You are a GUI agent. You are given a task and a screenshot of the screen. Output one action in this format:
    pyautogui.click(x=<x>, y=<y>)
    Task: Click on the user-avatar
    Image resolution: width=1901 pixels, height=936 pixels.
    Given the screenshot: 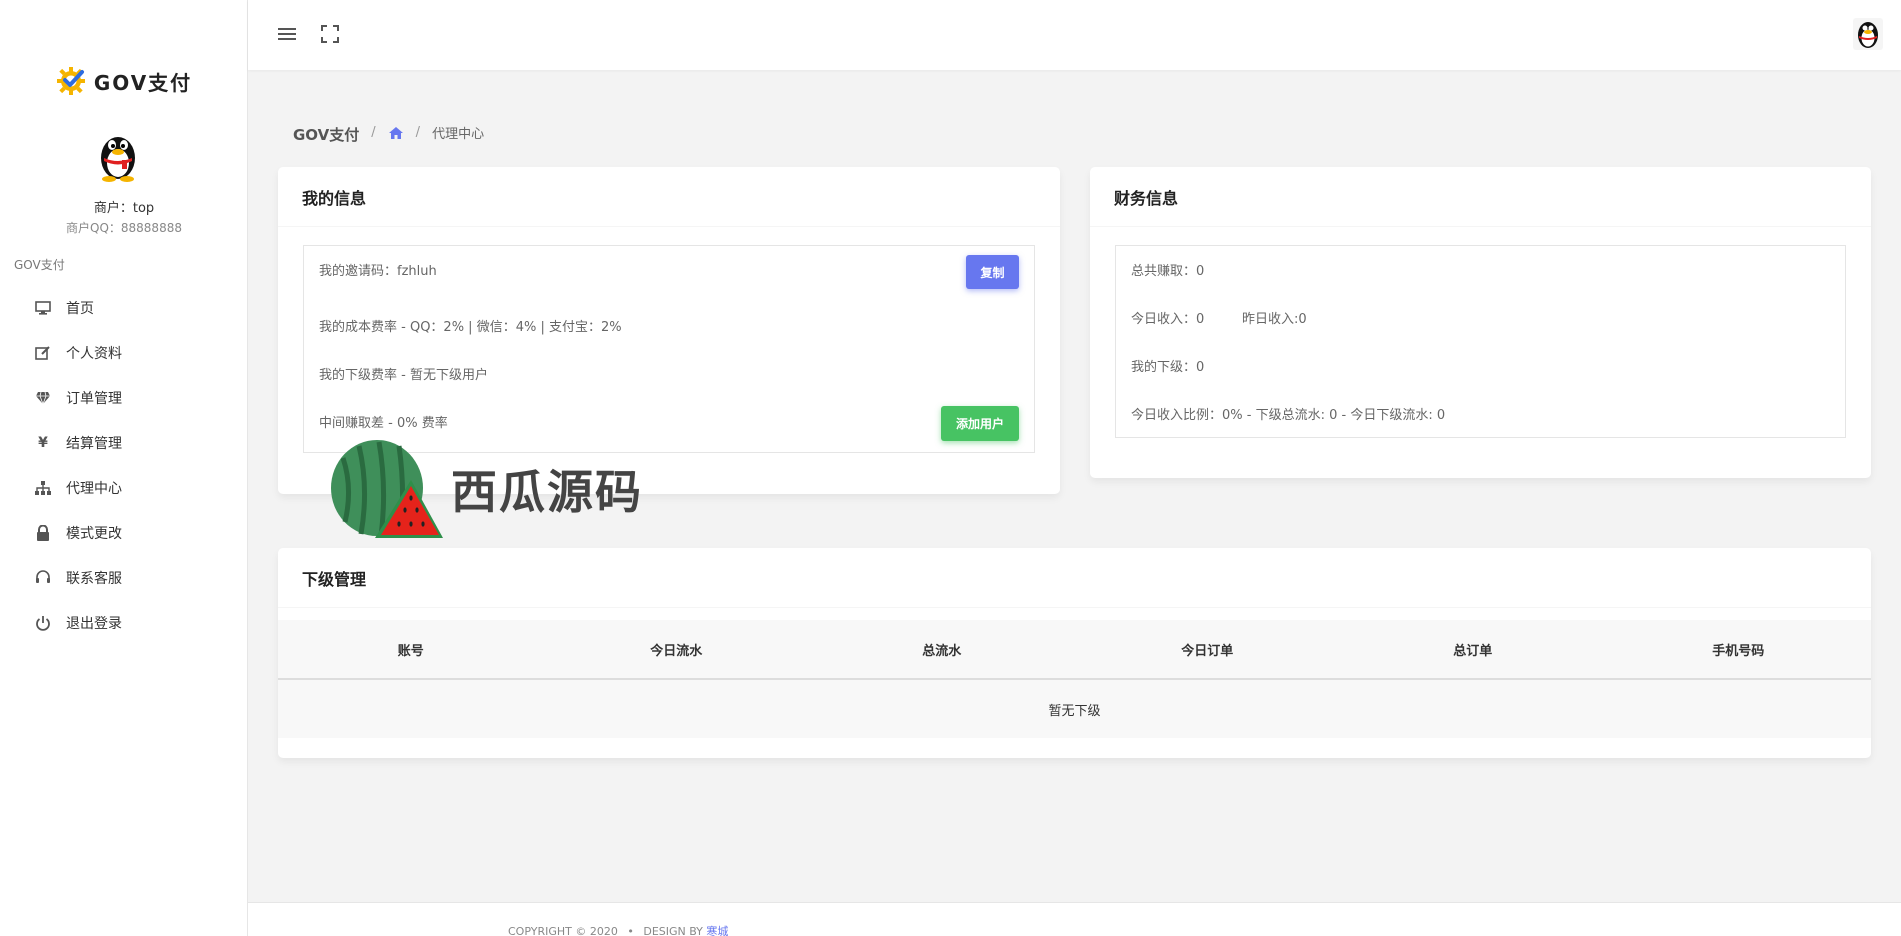 What is the action you would take?
    pyautogui.click(x=1868, y=34)
    